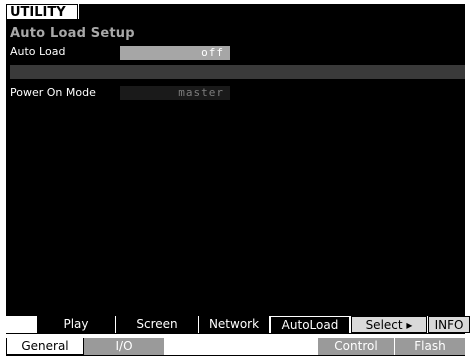 This screenshot has width=471, height=359. What do you see at coordinates (175, 53) in the screenshot?
I see `auto-load-value: off` at bounding box center [175, 53].